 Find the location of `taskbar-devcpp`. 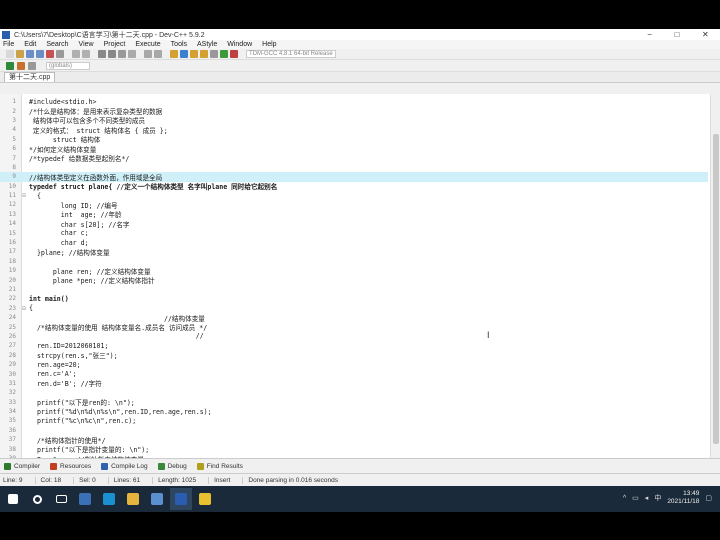

taskbar-devcpp is located at coordinates (181, 499).